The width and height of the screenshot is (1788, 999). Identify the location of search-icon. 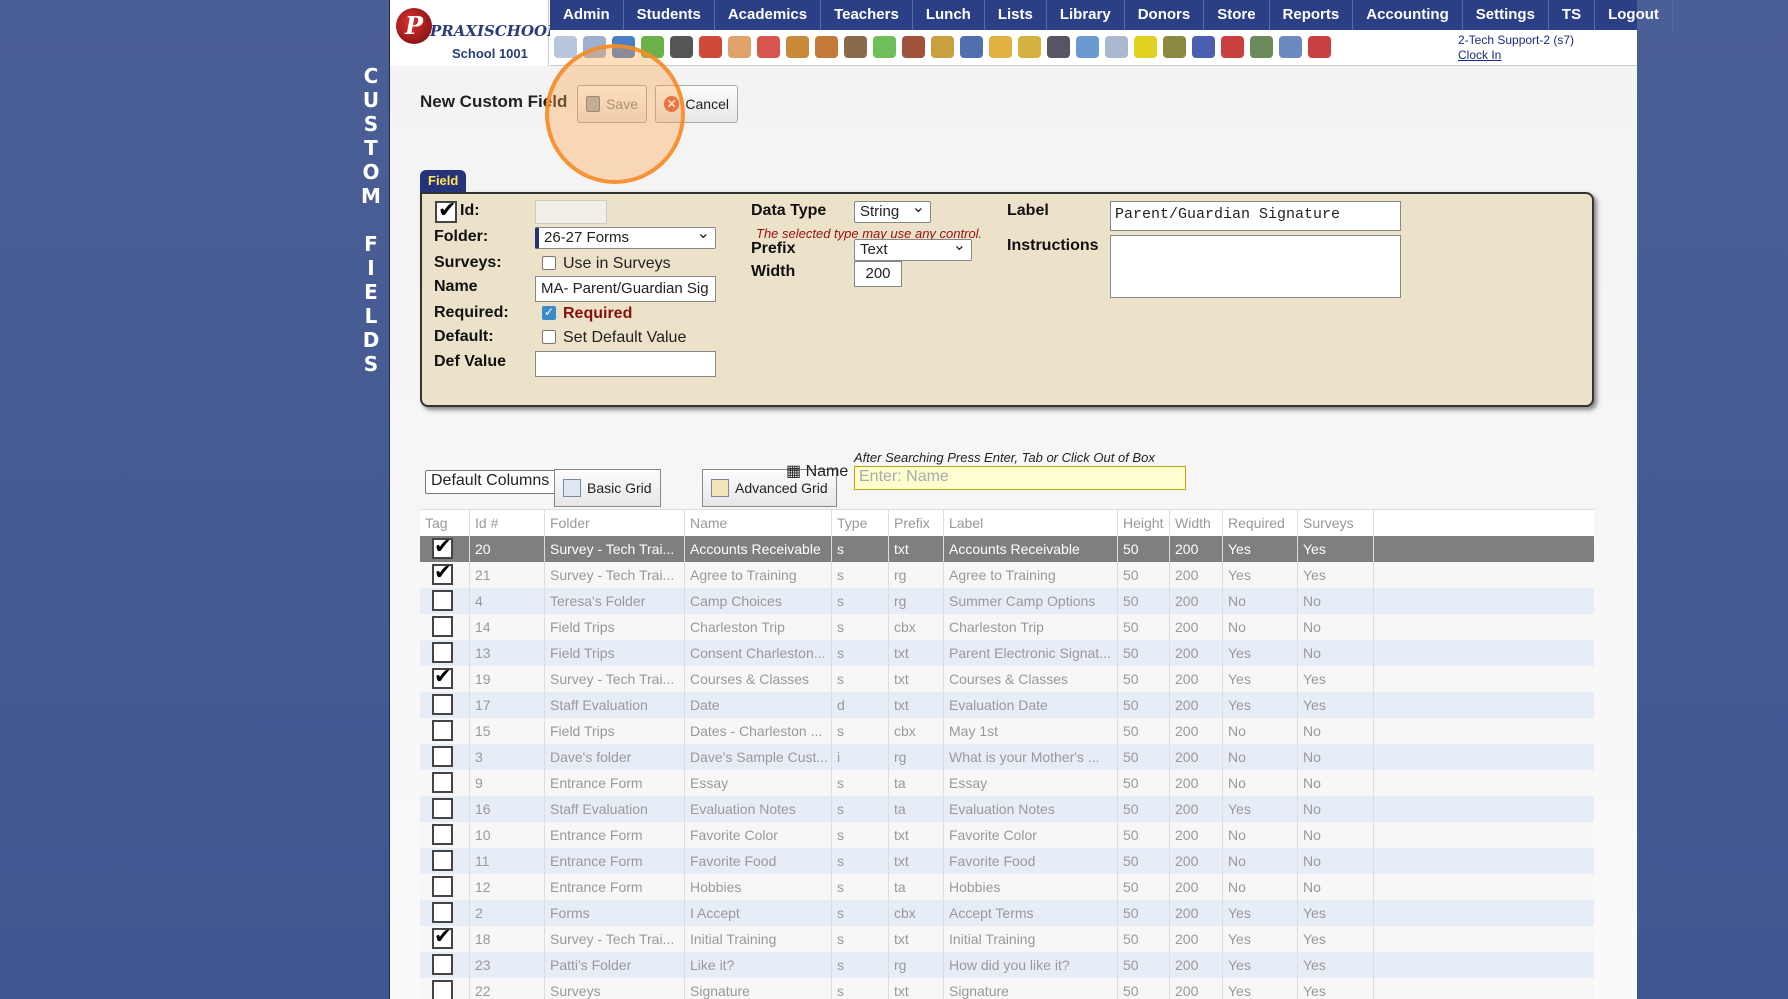
(565, 47).